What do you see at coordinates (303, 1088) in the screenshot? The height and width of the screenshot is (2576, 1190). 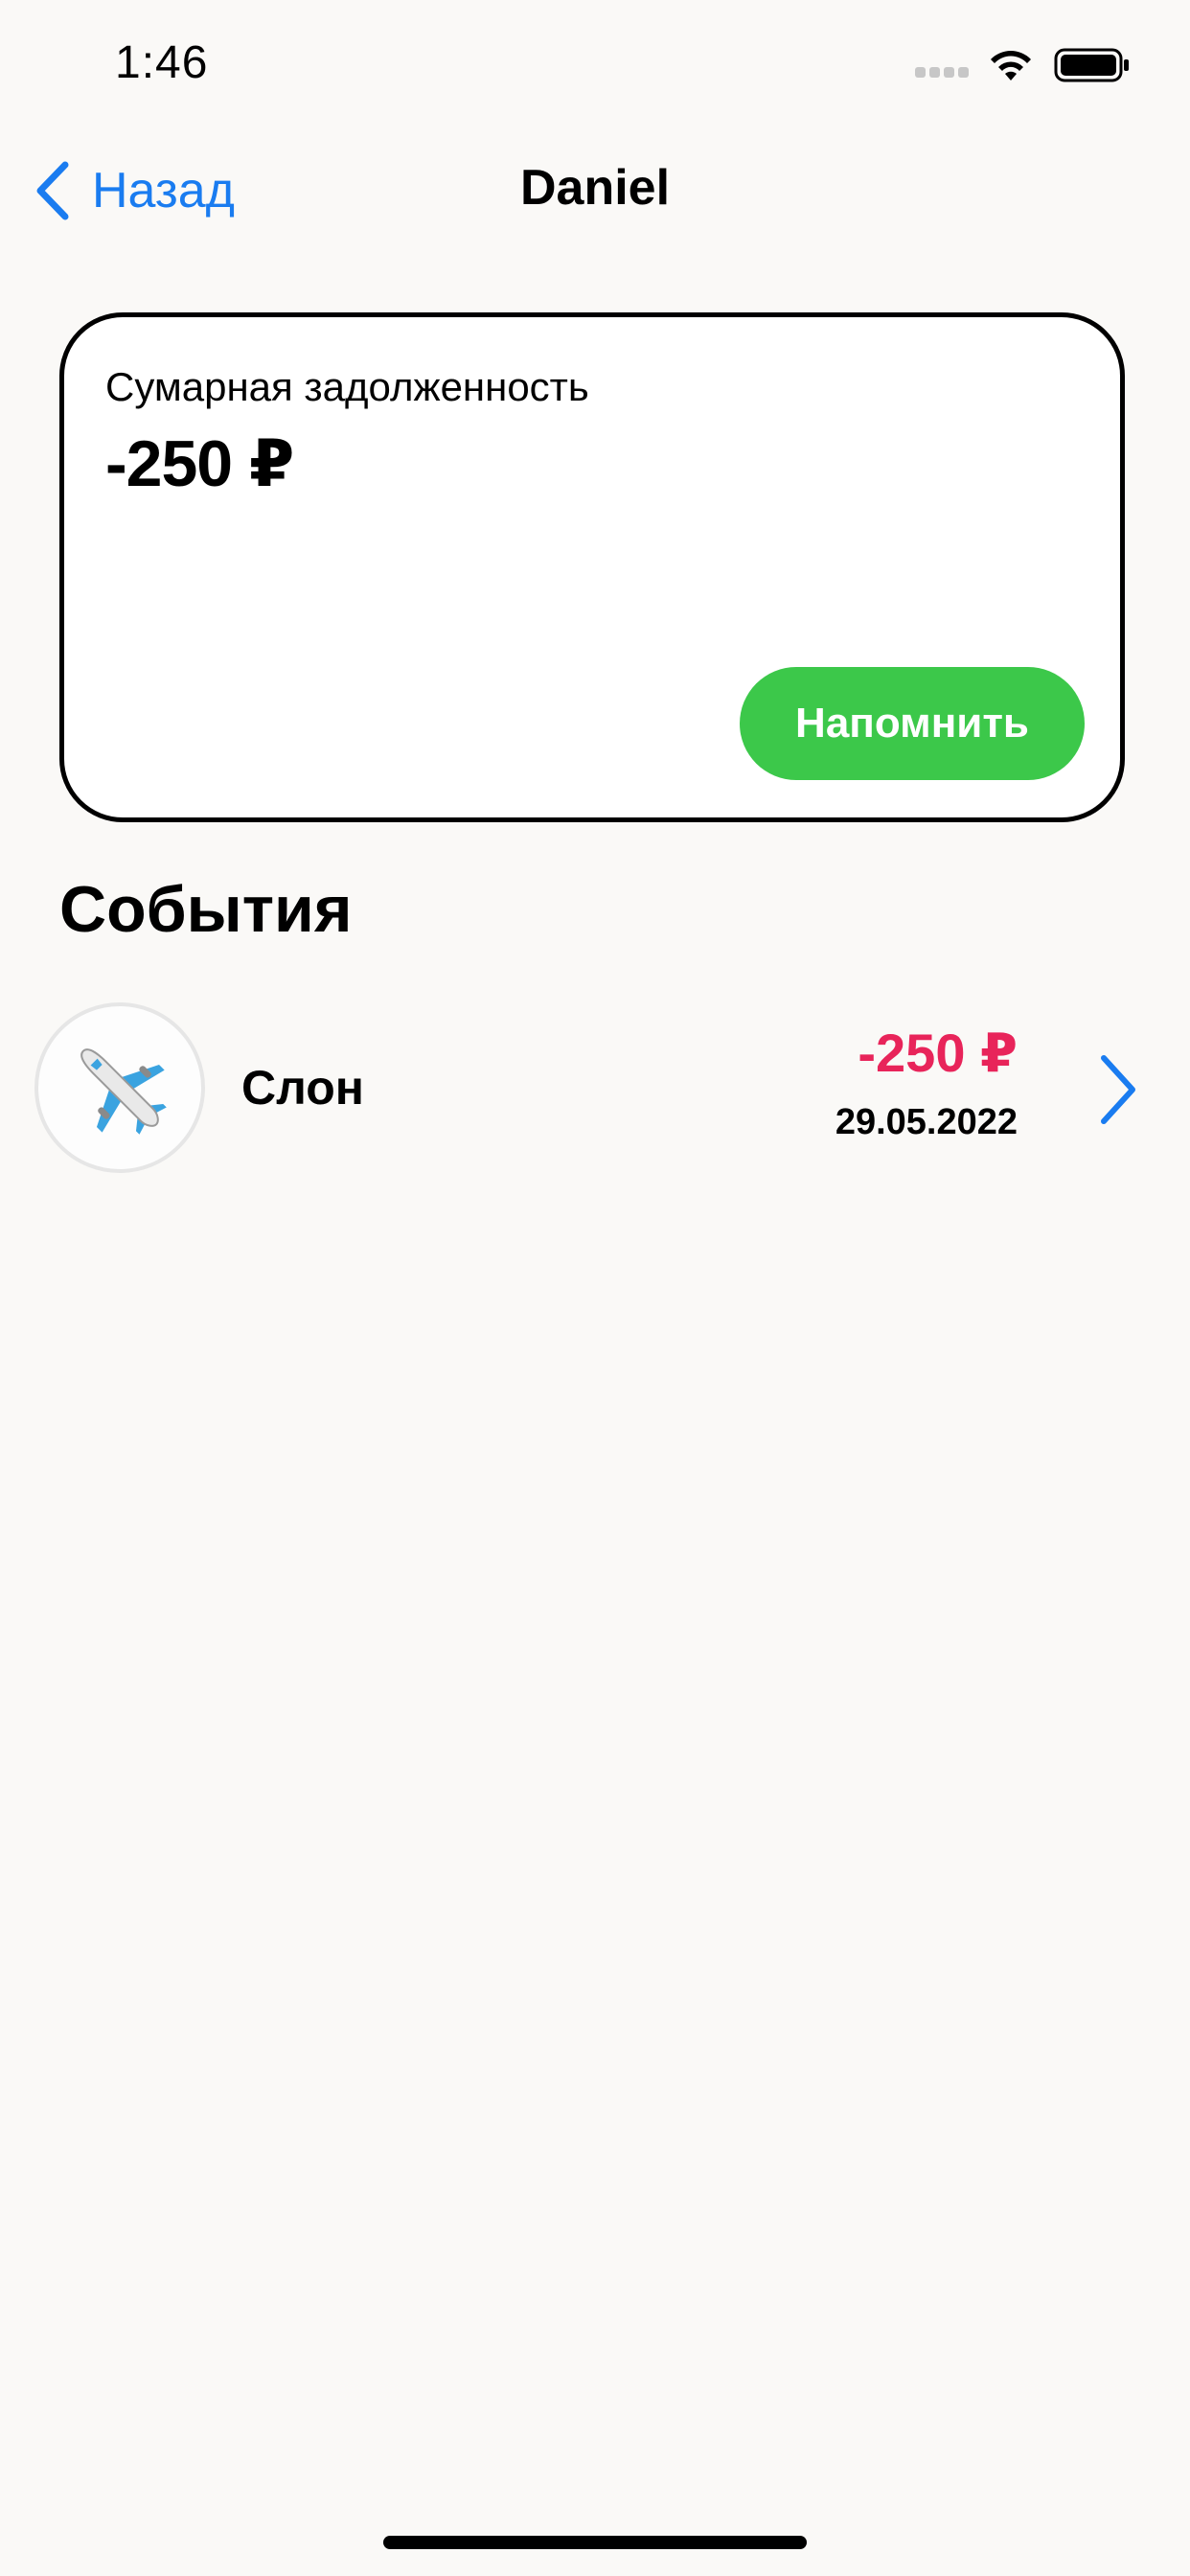 I see `event-name: Слон` at bounding box center [303, 1088].